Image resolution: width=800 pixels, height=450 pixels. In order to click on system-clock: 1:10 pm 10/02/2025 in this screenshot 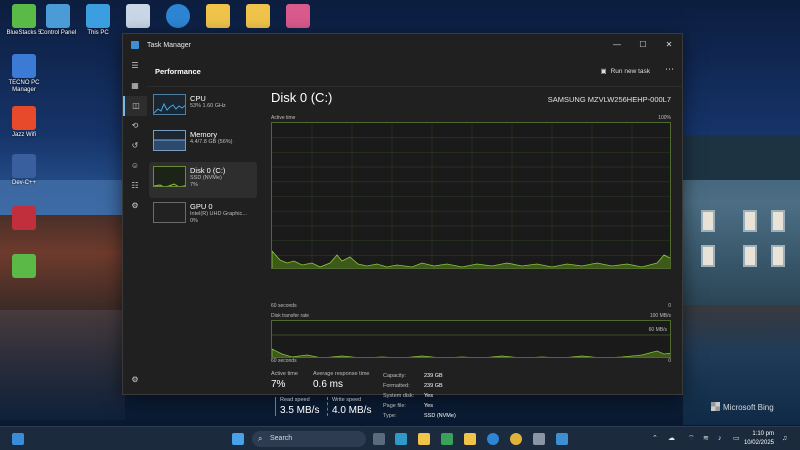, I will do `click(759, 439)`.